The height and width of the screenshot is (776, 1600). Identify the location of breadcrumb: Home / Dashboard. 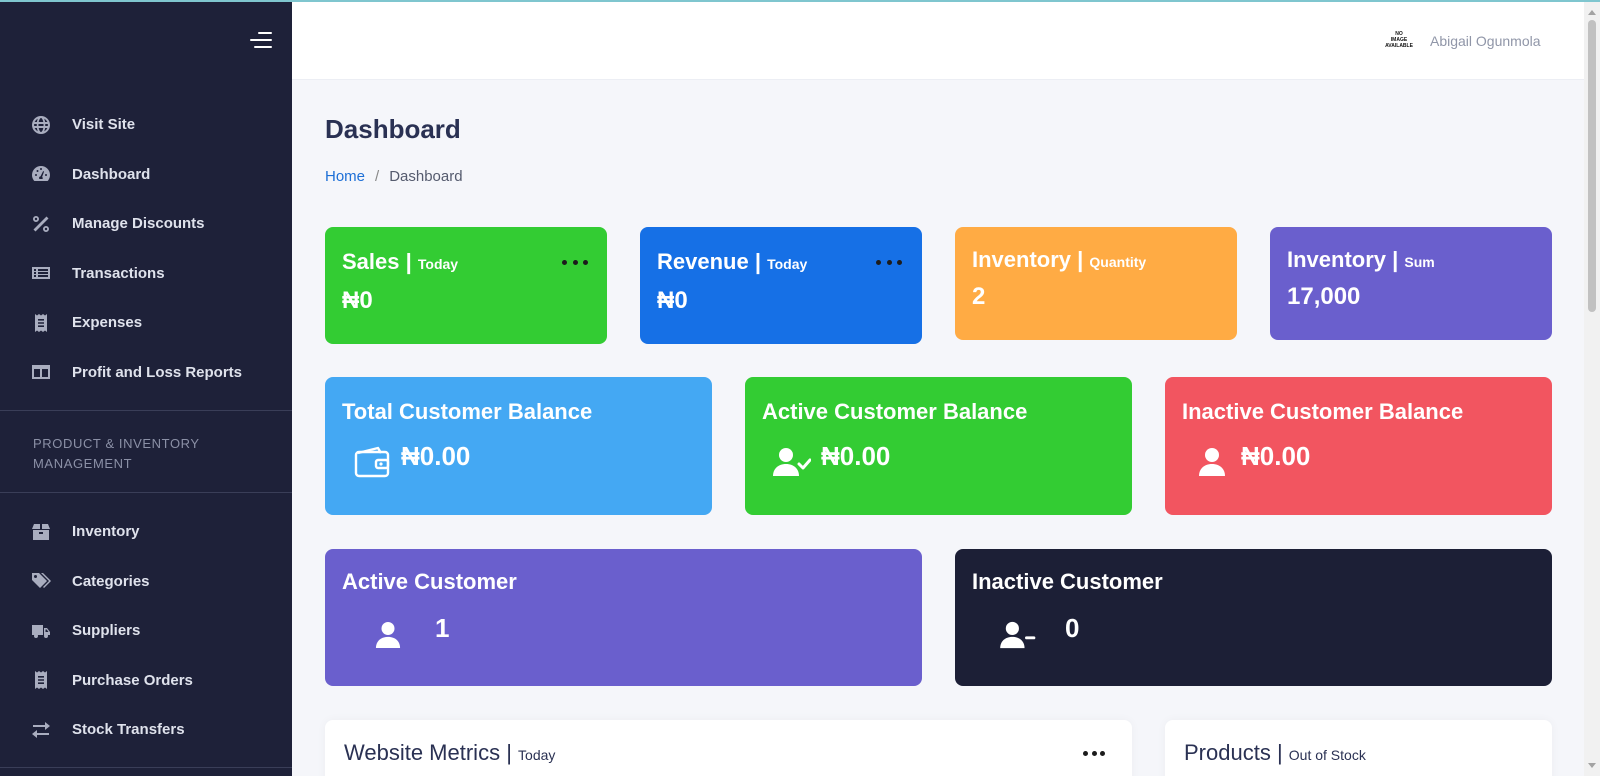
(394, 176).